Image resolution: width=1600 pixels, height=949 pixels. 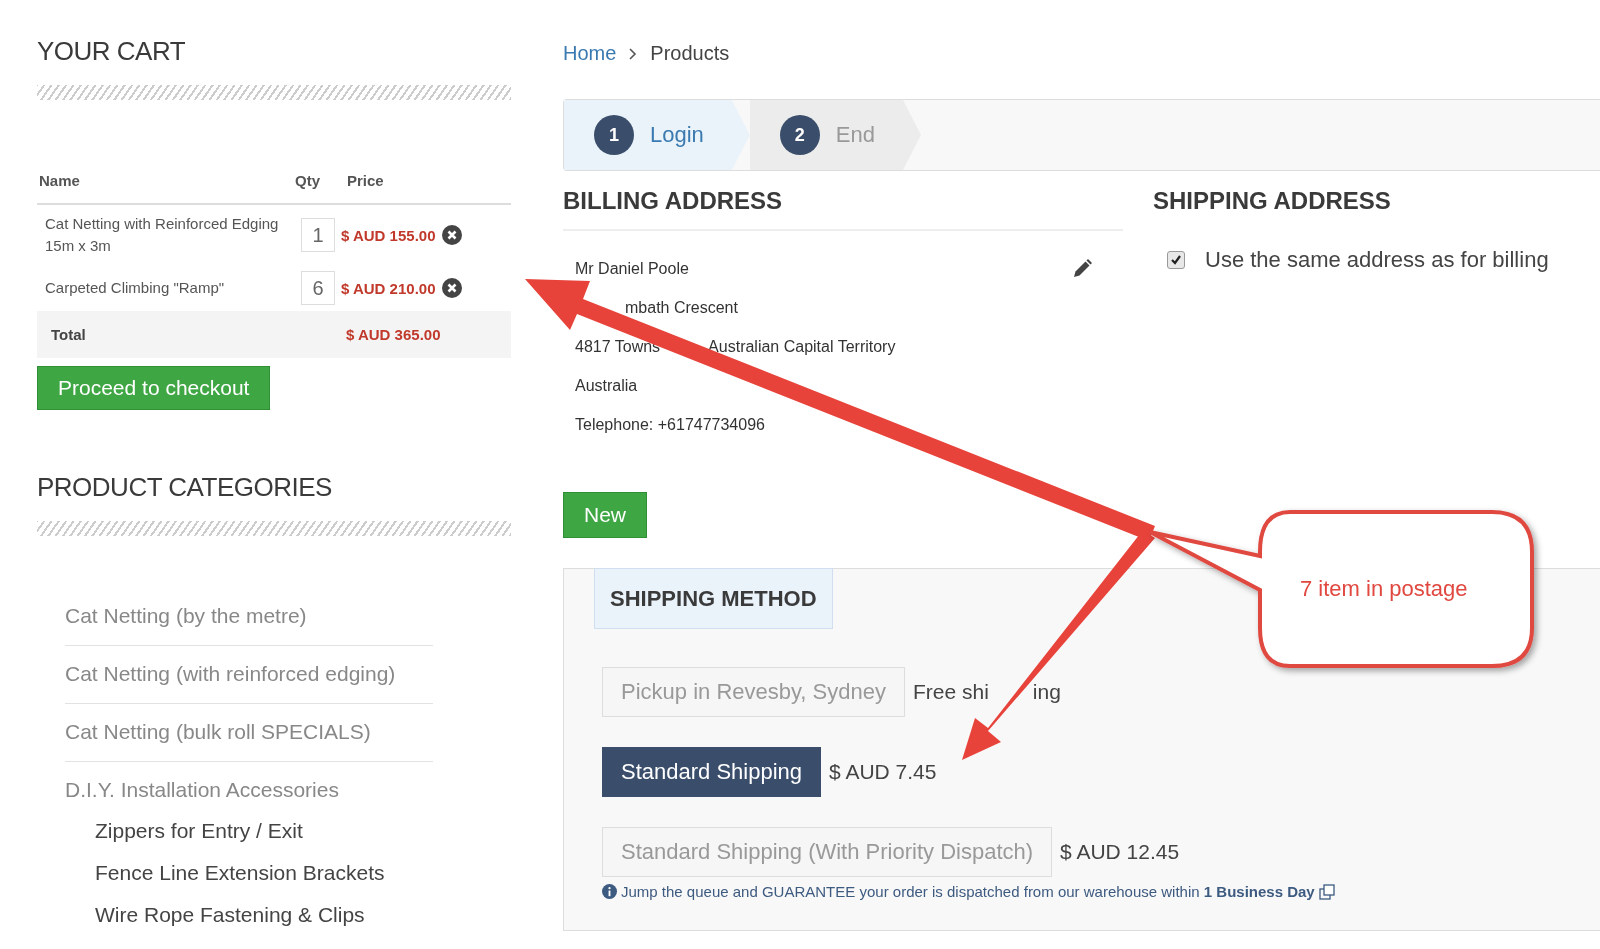 What do you see at coordinates (677, 135) in the screenshot?
I see `step-label: Login` at bounding box center [677, 135].